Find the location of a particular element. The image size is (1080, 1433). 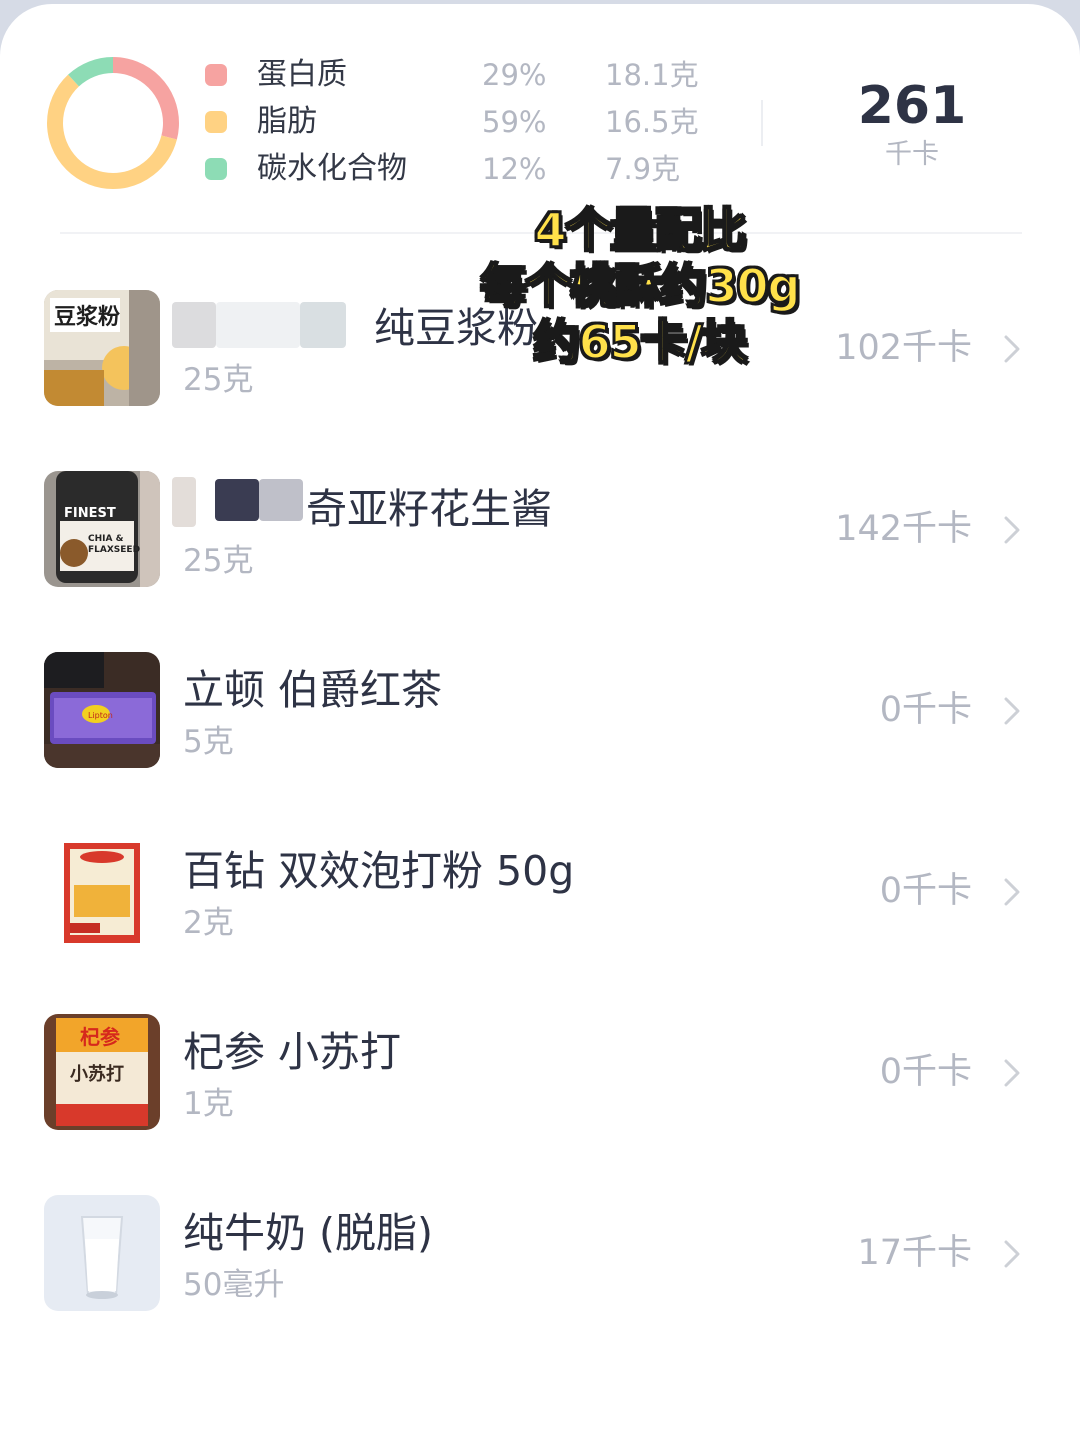

caption-line: 约65卡/块 is located at coordinates (641, 342).